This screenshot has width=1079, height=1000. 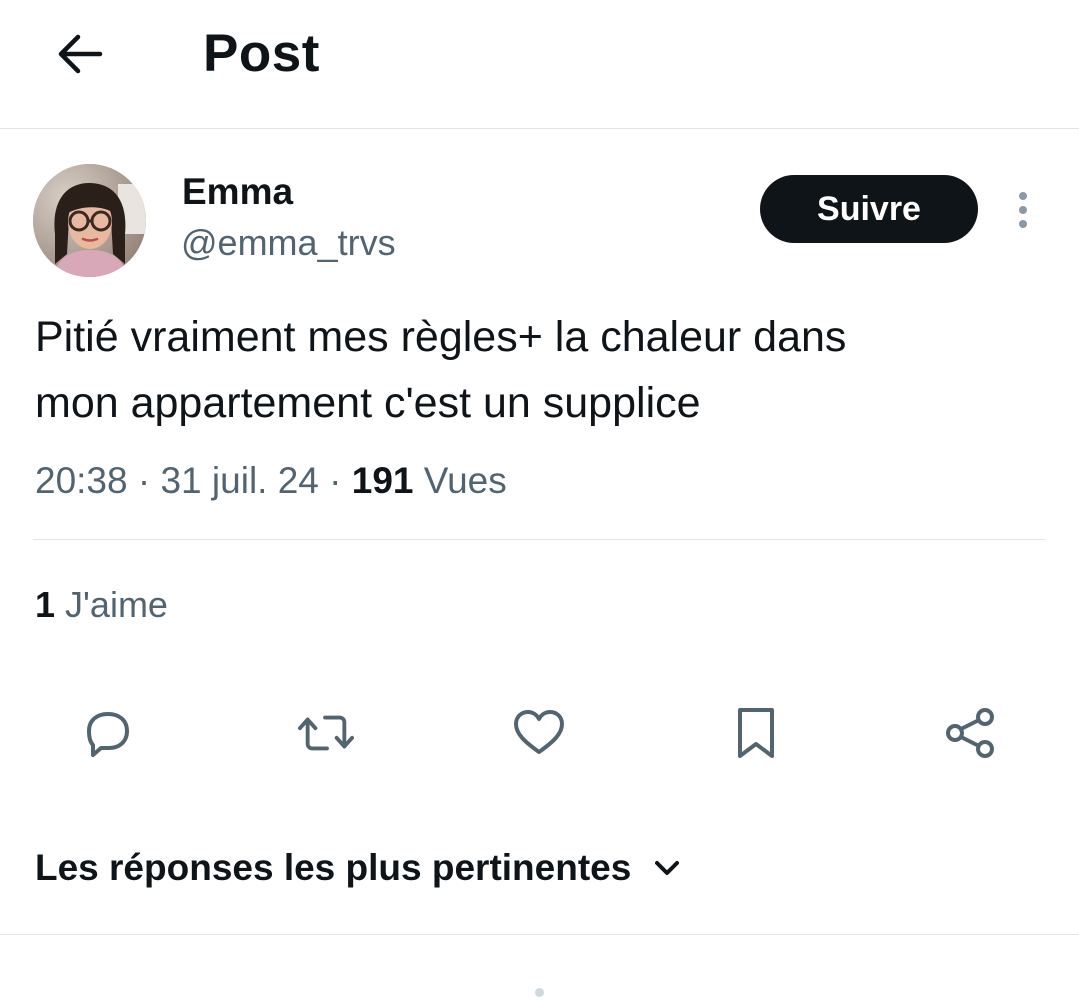 I want to click on heart-icon, so click(x=539, y=732).